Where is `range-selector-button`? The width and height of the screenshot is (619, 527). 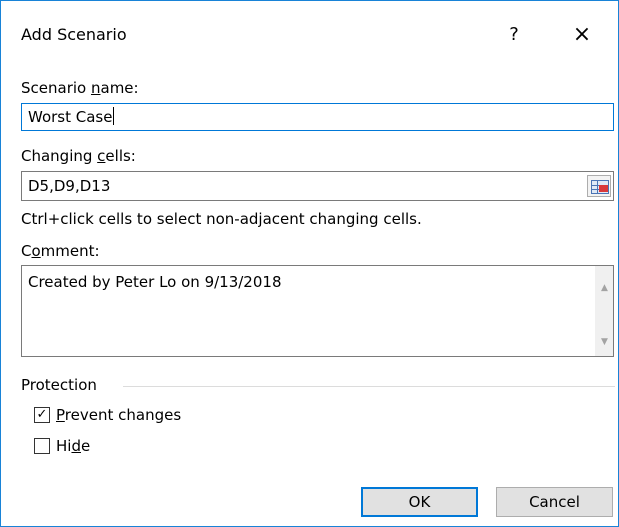 range-selector-button is located at coordinates (599, 186).